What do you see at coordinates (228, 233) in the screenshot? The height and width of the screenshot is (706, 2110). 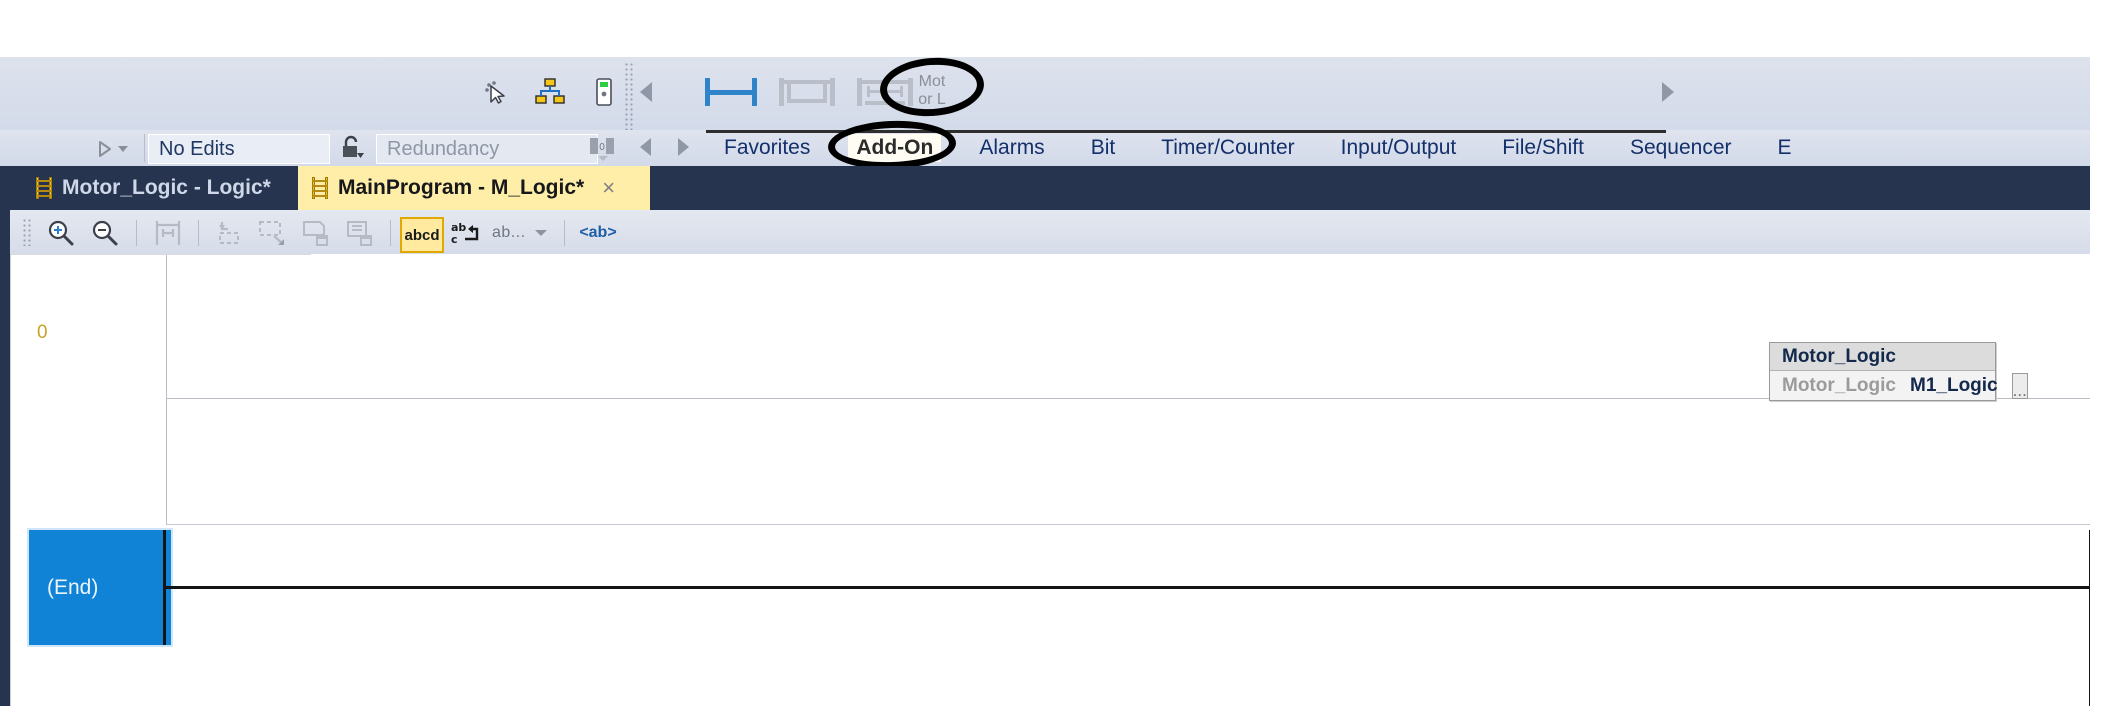 I see `insert-branch-button` at bounding box center [228, 233].